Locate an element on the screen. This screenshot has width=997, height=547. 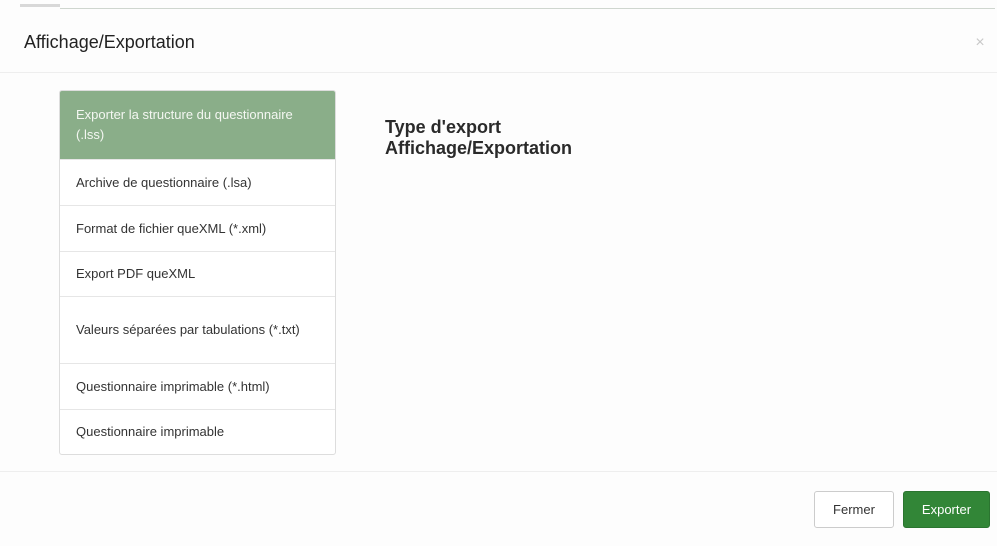
export-button: Exporter is located at coordinates (946, 509).